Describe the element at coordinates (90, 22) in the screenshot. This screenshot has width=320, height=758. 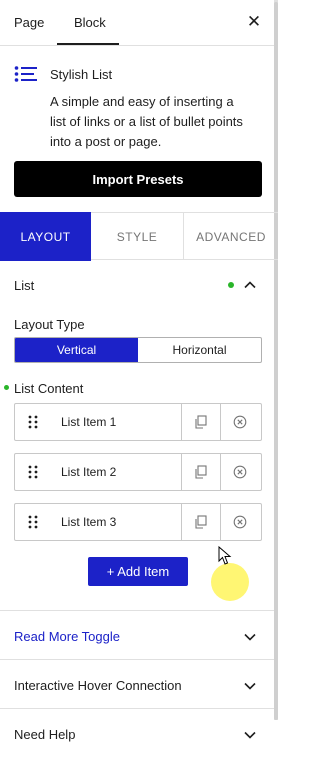
I see `tab-block: Block` at that location.